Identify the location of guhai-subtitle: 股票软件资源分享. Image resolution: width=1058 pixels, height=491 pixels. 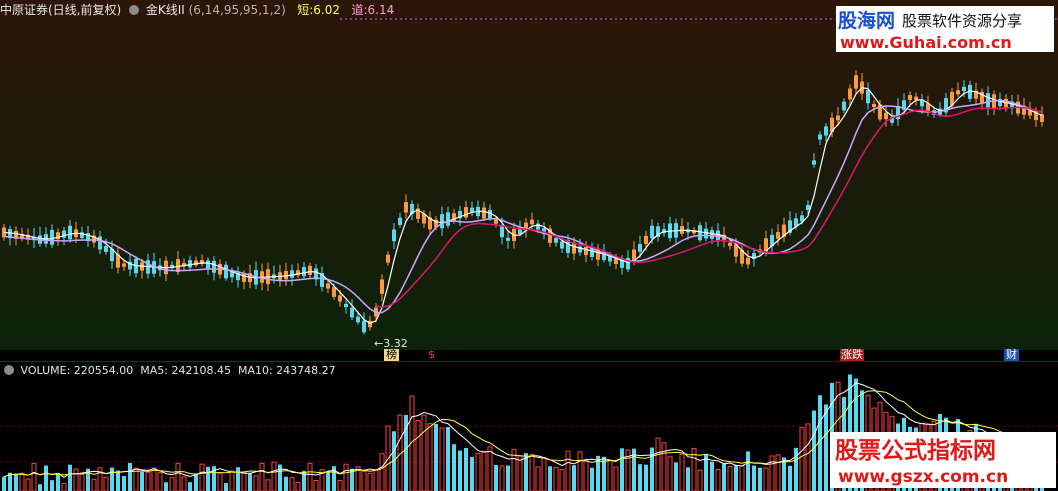
(962, 21).